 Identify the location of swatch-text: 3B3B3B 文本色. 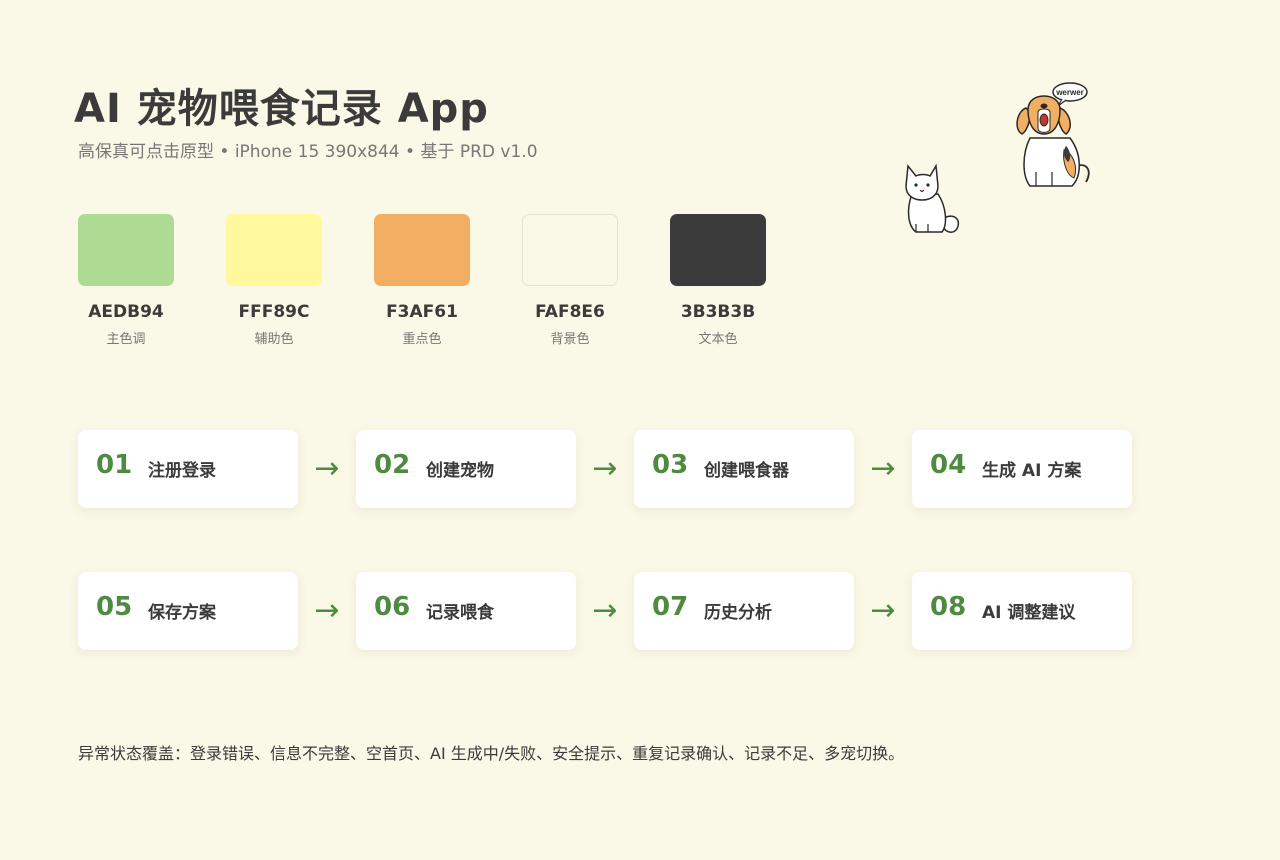
(718, 280).